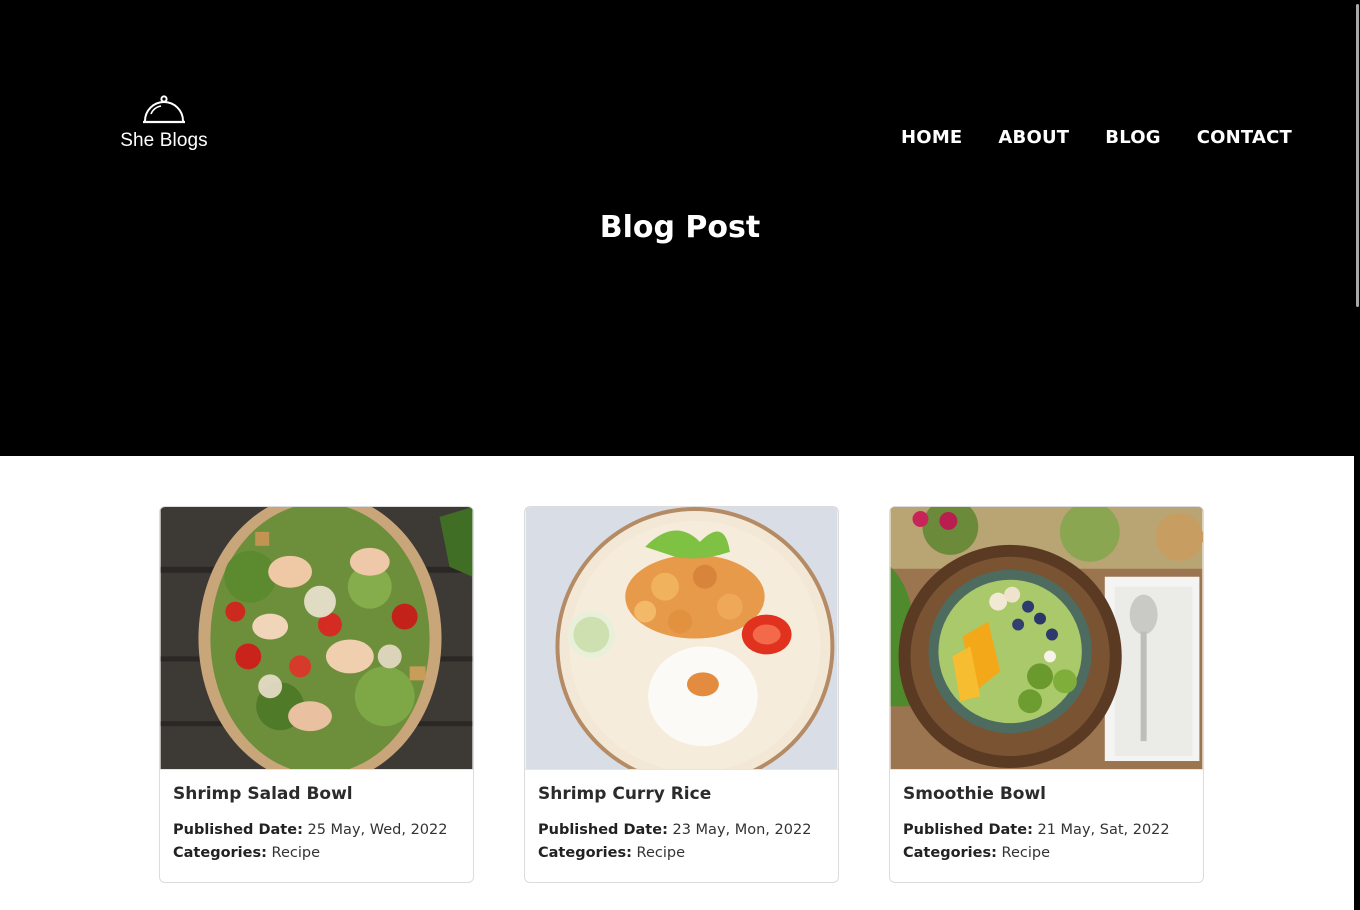  What do you see at coordinates (316, 638) in the screenshot?
I see `shrimp-salad-image` at bounding box center [316, 638].